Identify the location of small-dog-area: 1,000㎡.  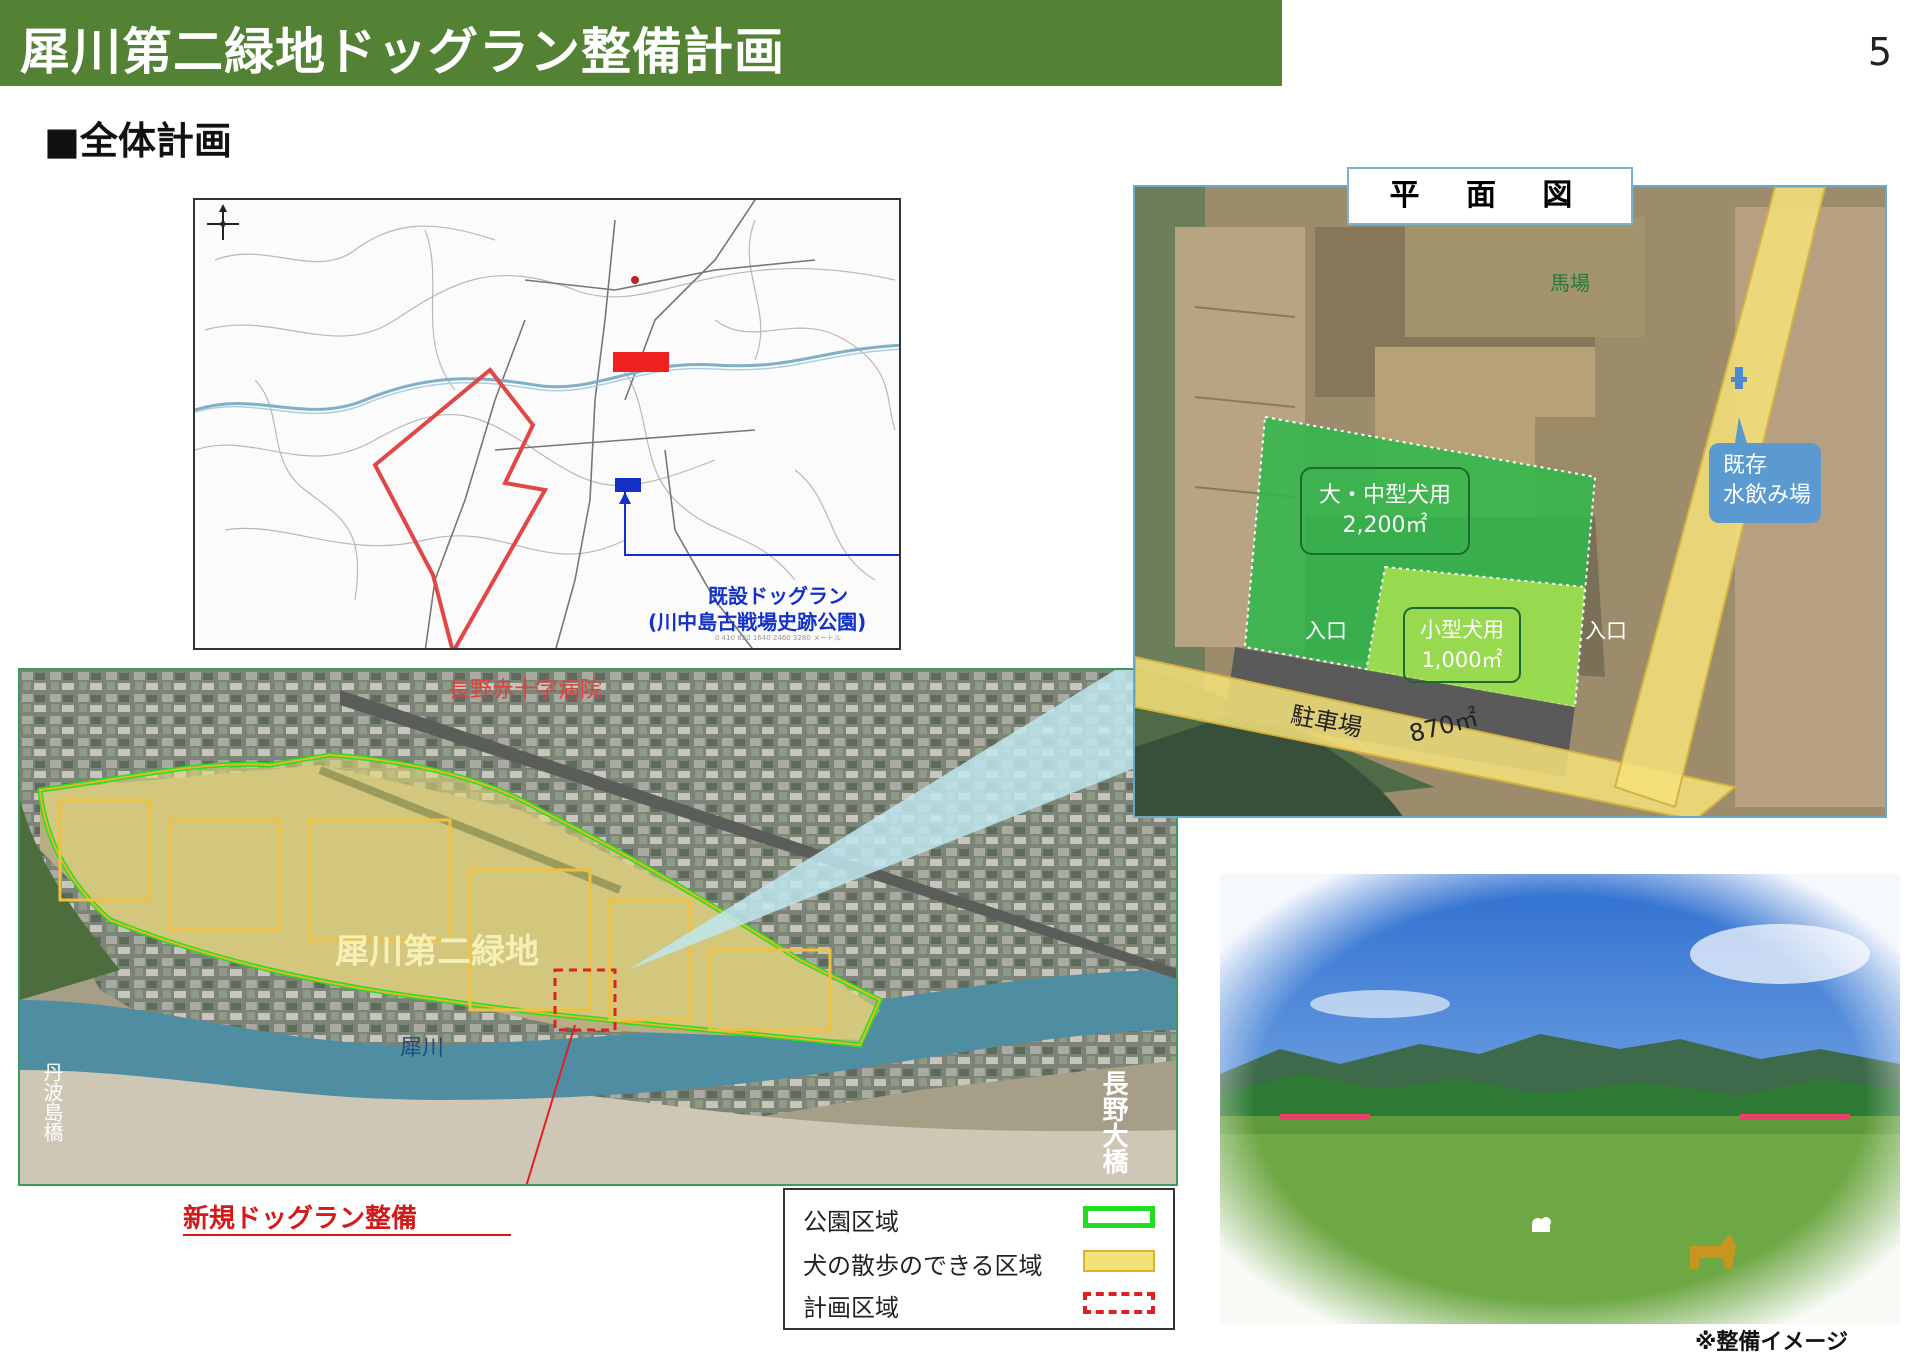
(1462, 660).